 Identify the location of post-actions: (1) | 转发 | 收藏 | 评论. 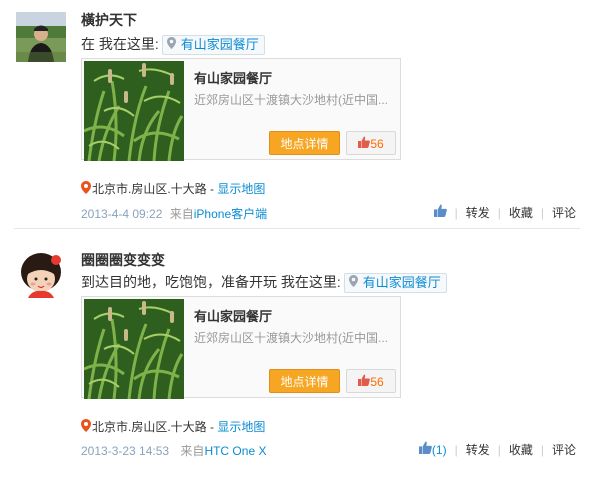
(497, 450).